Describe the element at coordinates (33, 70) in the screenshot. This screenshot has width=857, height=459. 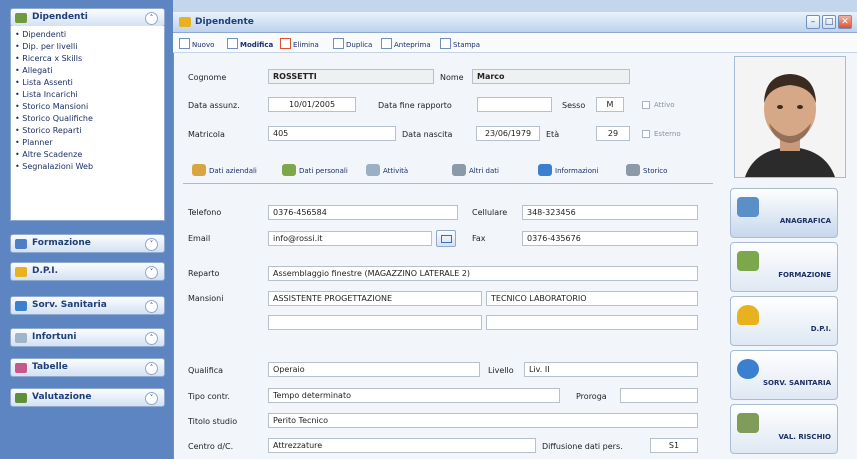
I see `sidebar-item-allegati: • Allegati` at that location.